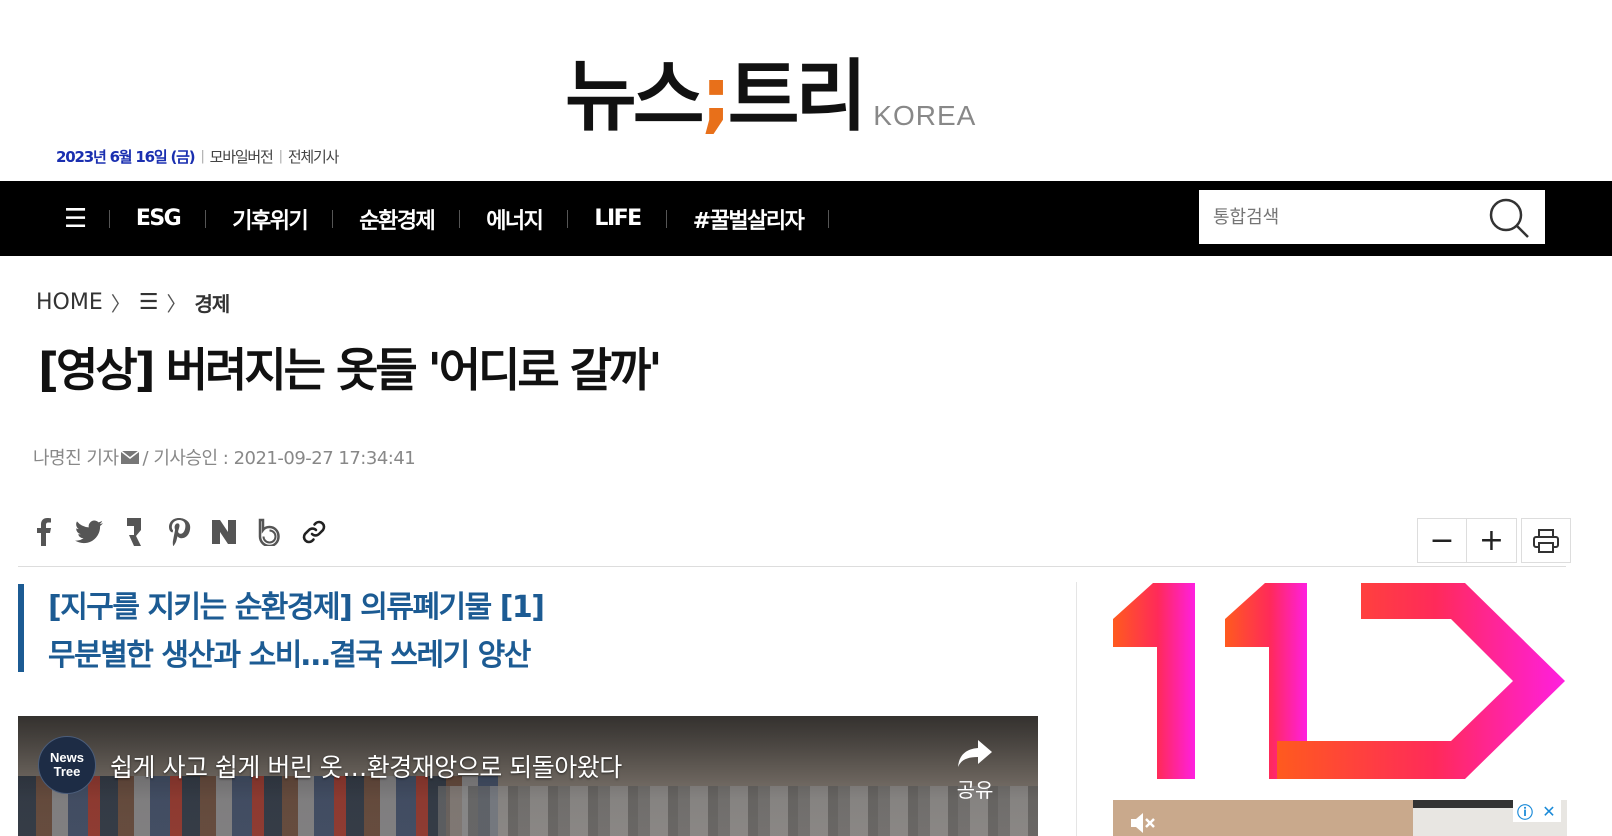 The image size is (1612, 836). I want to click on mail-icon, so click(129, 457).